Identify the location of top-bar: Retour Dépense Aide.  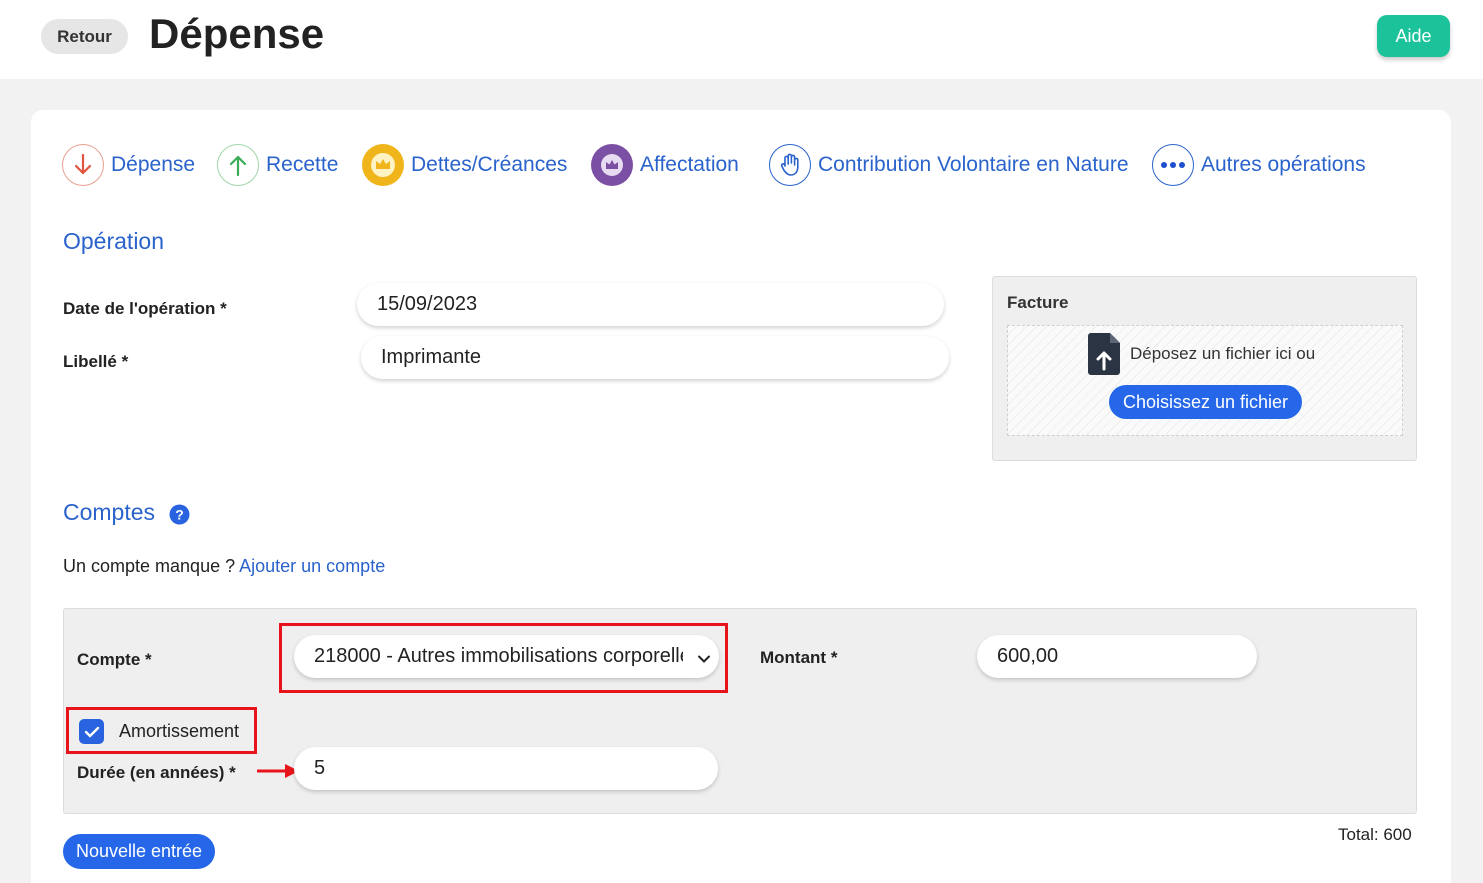
(741, 39).